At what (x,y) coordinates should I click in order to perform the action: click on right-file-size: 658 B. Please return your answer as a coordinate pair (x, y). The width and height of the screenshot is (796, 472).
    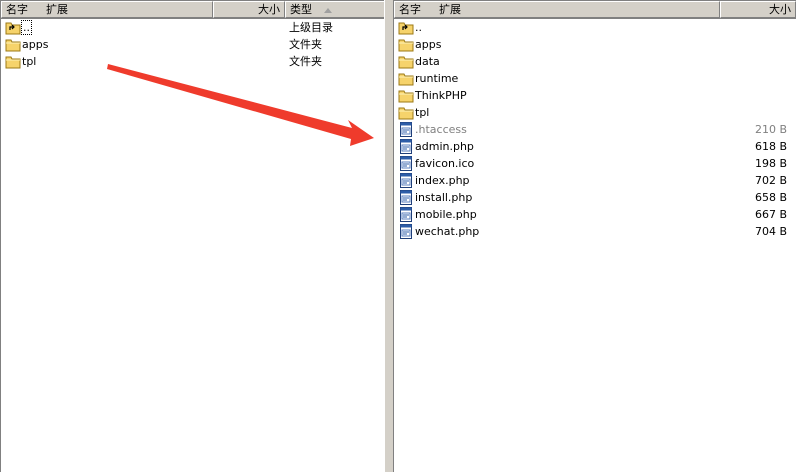
    Looking at the image, I should click on (770, 197).